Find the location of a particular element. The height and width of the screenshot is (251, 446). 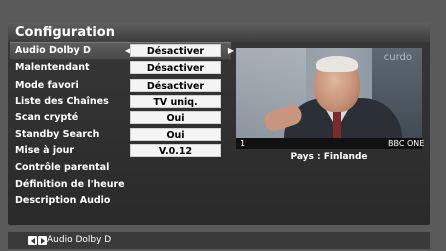

menu-label: Mode favori is located at coordinates (47, 85).